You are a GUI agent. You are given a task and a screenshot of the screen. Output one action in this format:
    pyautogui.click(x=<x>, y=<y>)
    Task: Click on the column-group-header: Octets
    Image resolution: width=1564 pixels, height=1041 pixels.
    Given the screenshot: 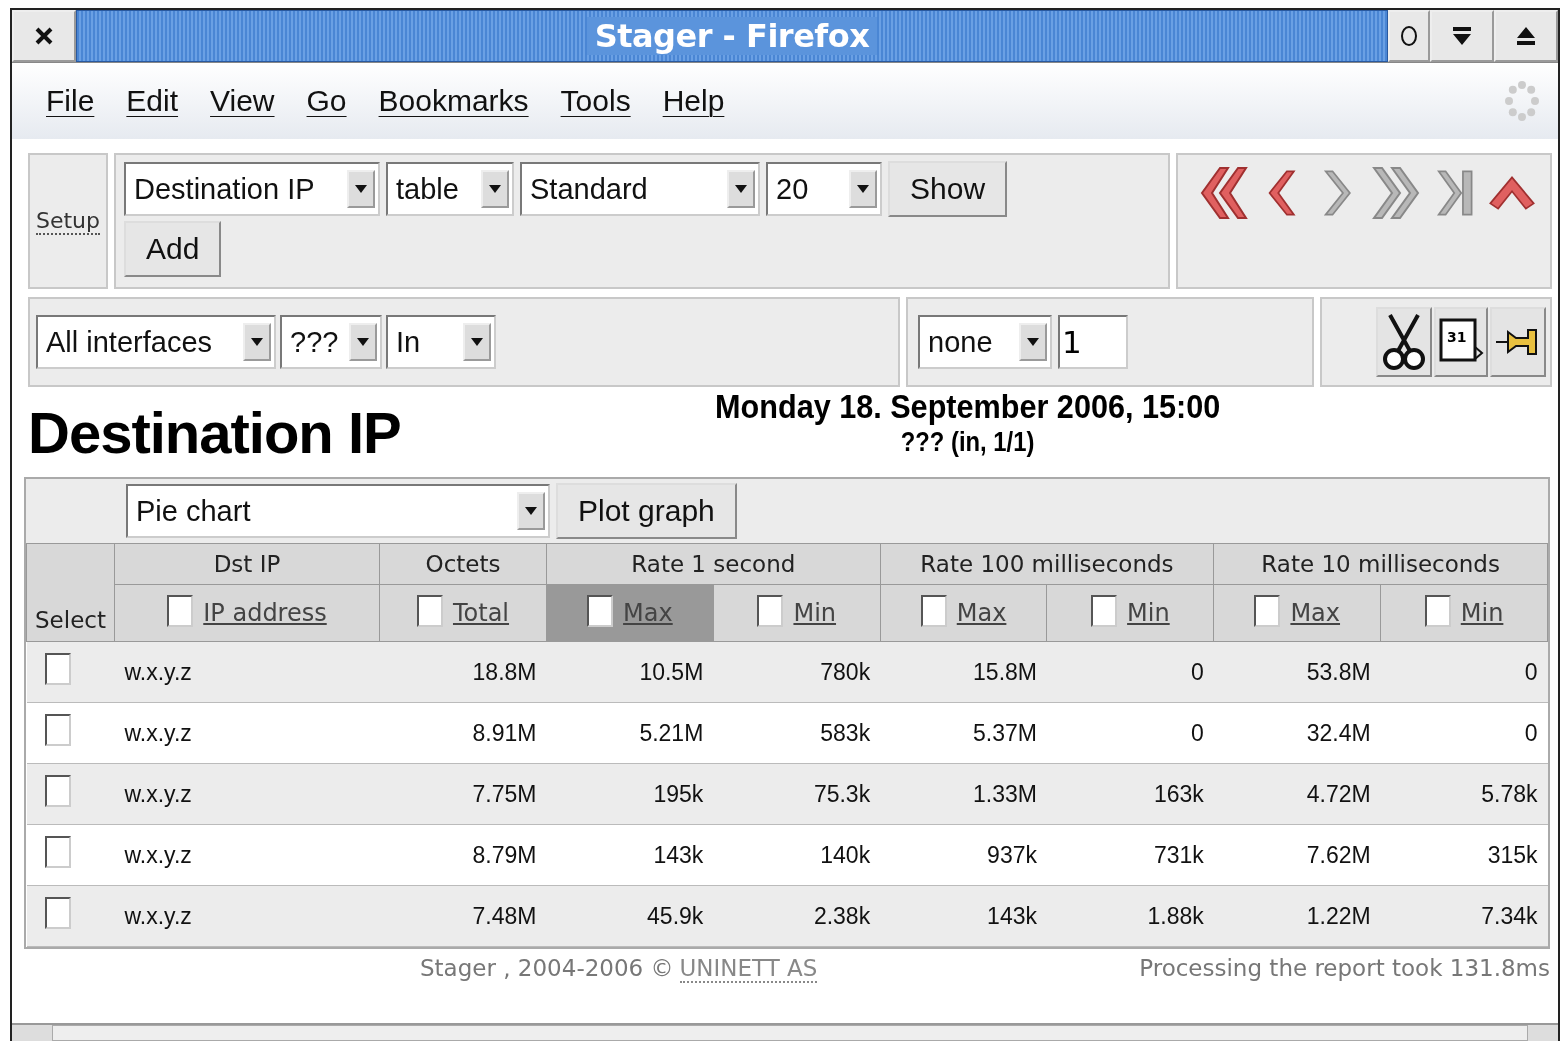 What is the action you would take?
    pyautogui.click(x=463, y=564)
    